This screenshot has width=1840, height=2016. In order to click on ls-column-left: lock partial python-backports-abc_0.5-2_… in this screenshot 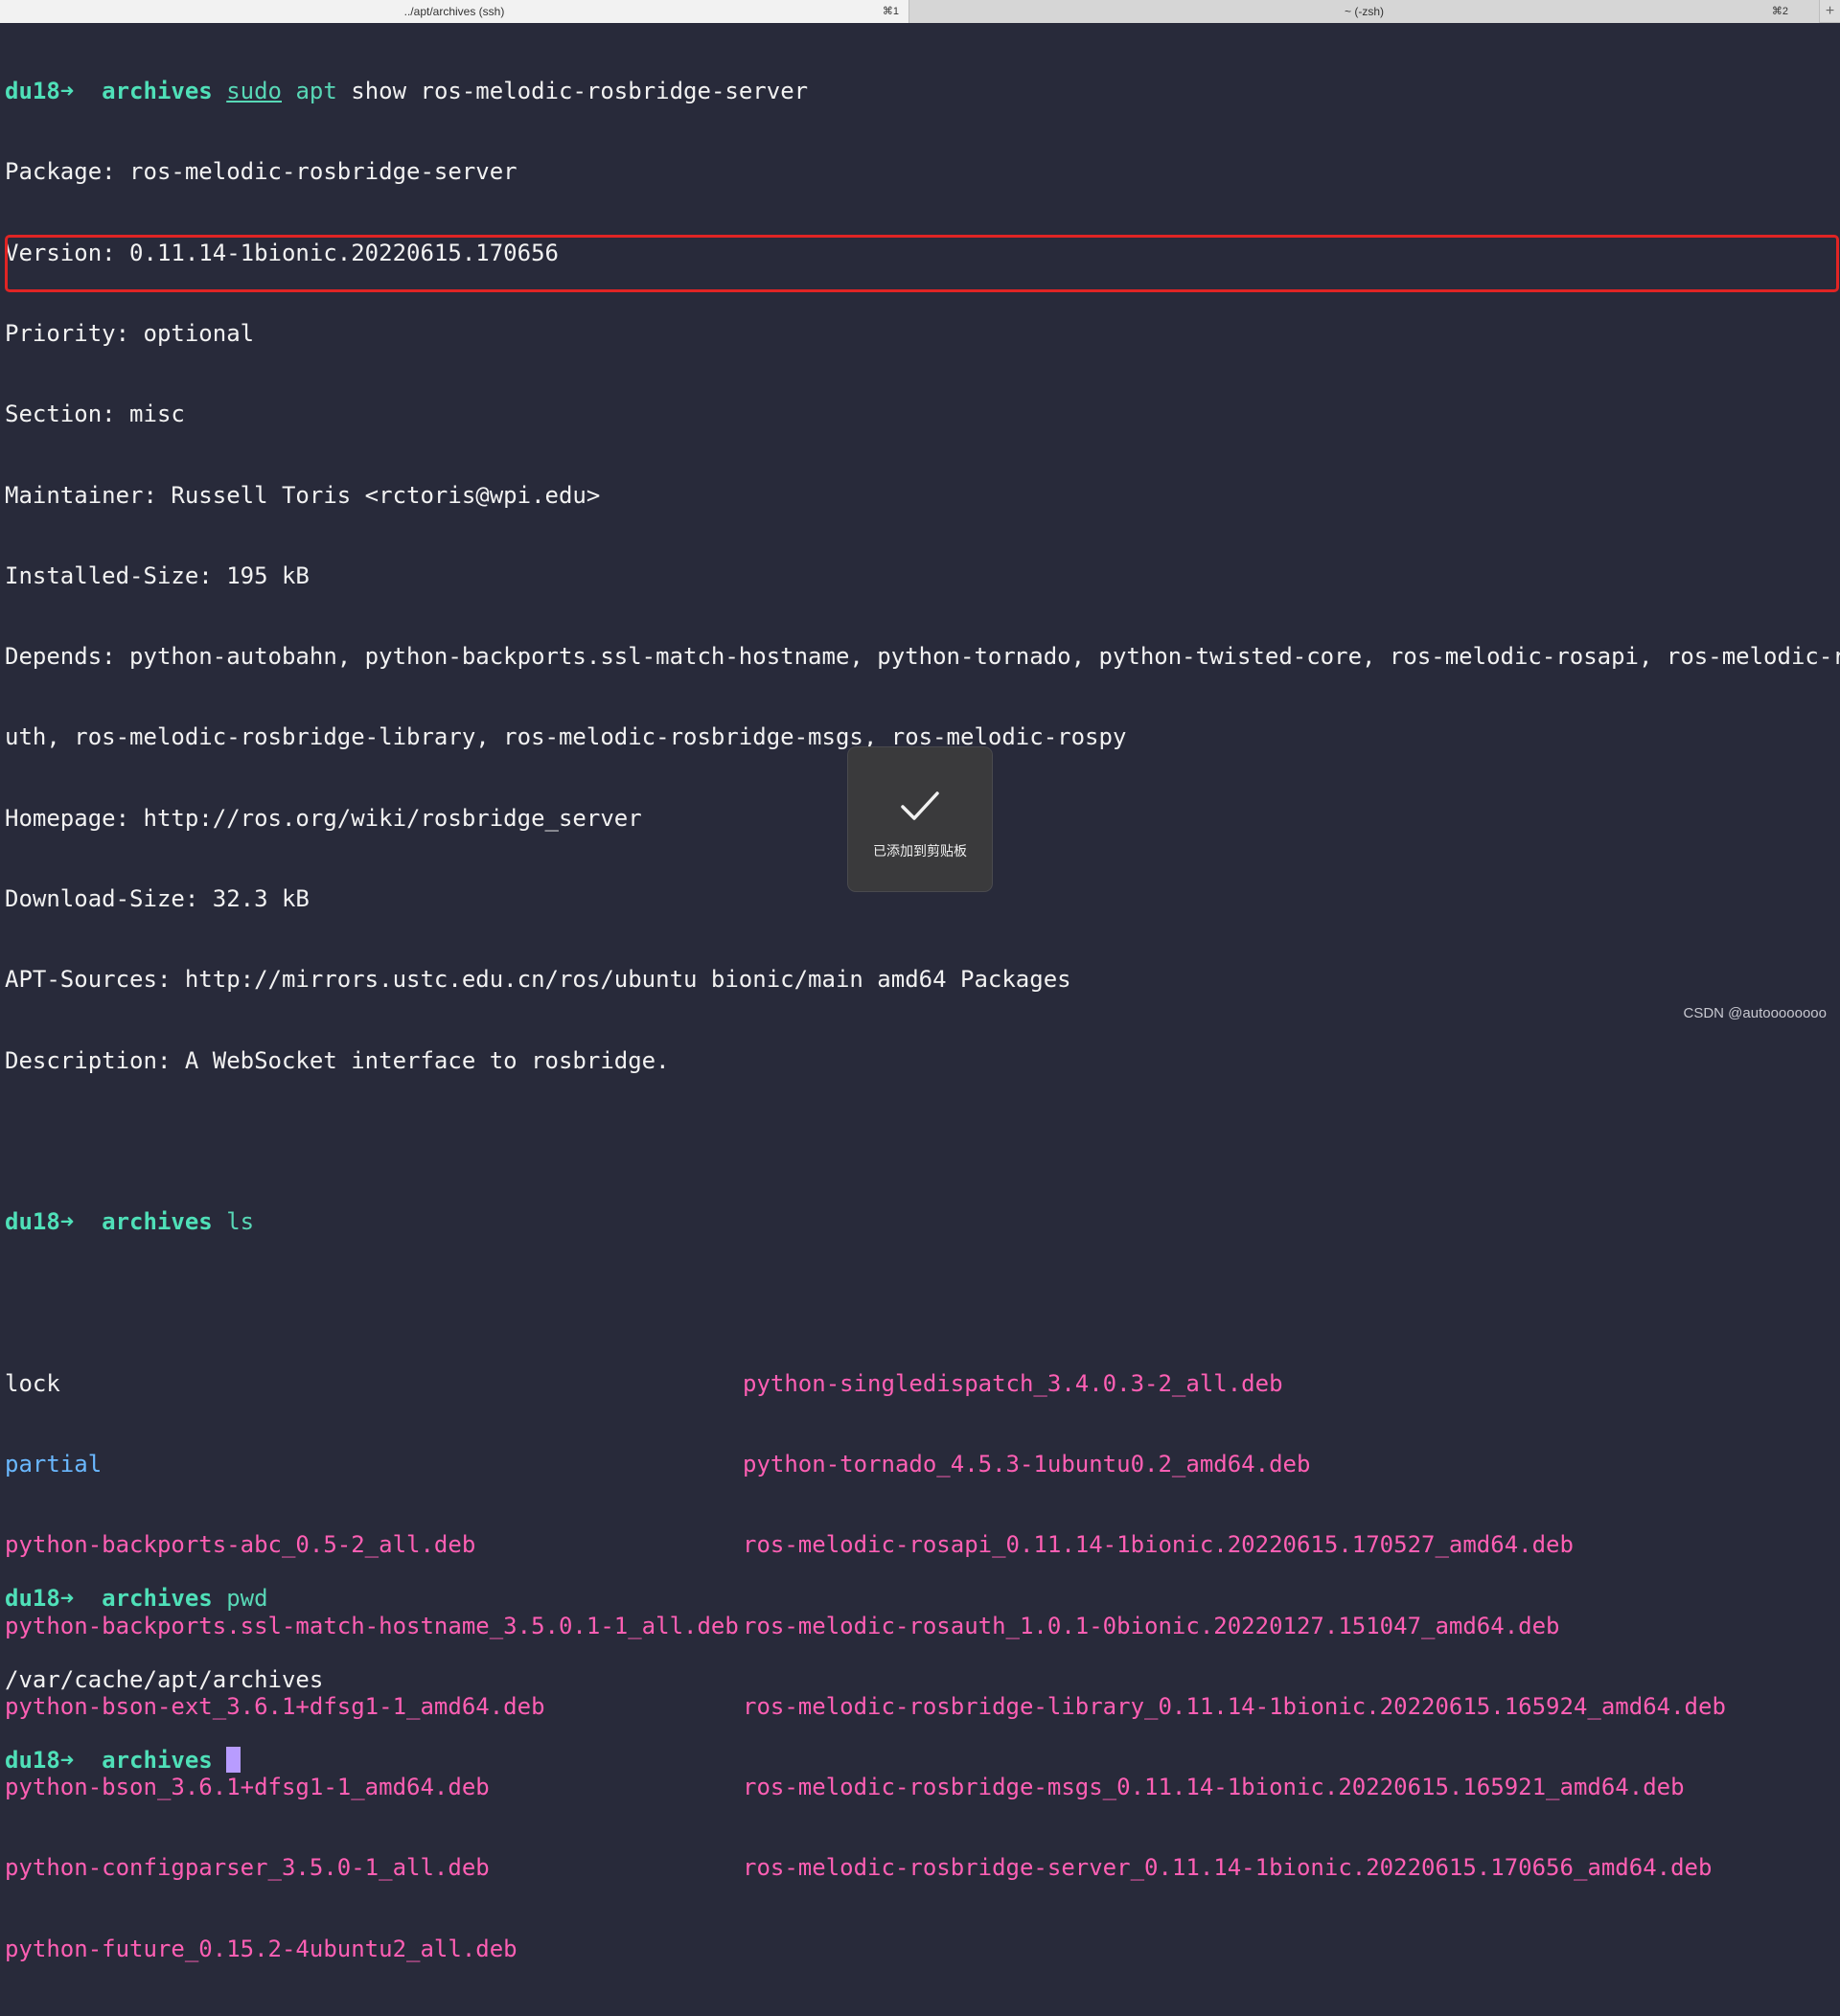, I will do `click(372, 1666)`.